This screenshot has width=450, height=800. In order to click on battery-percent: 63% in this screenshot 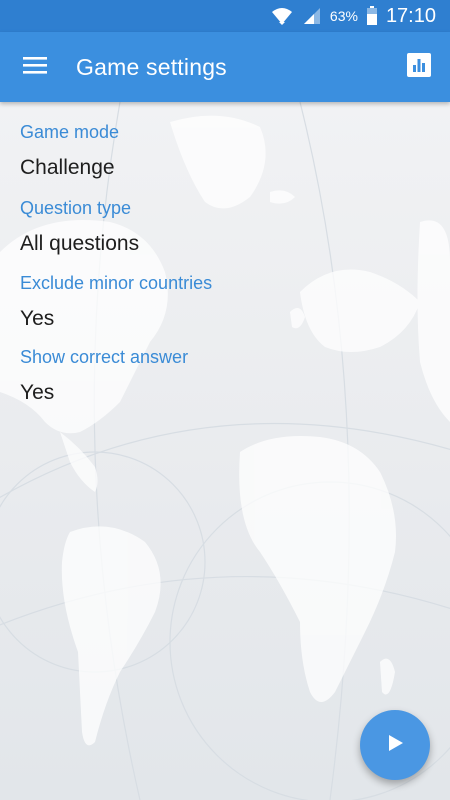, I will do `click(343, 16)`.